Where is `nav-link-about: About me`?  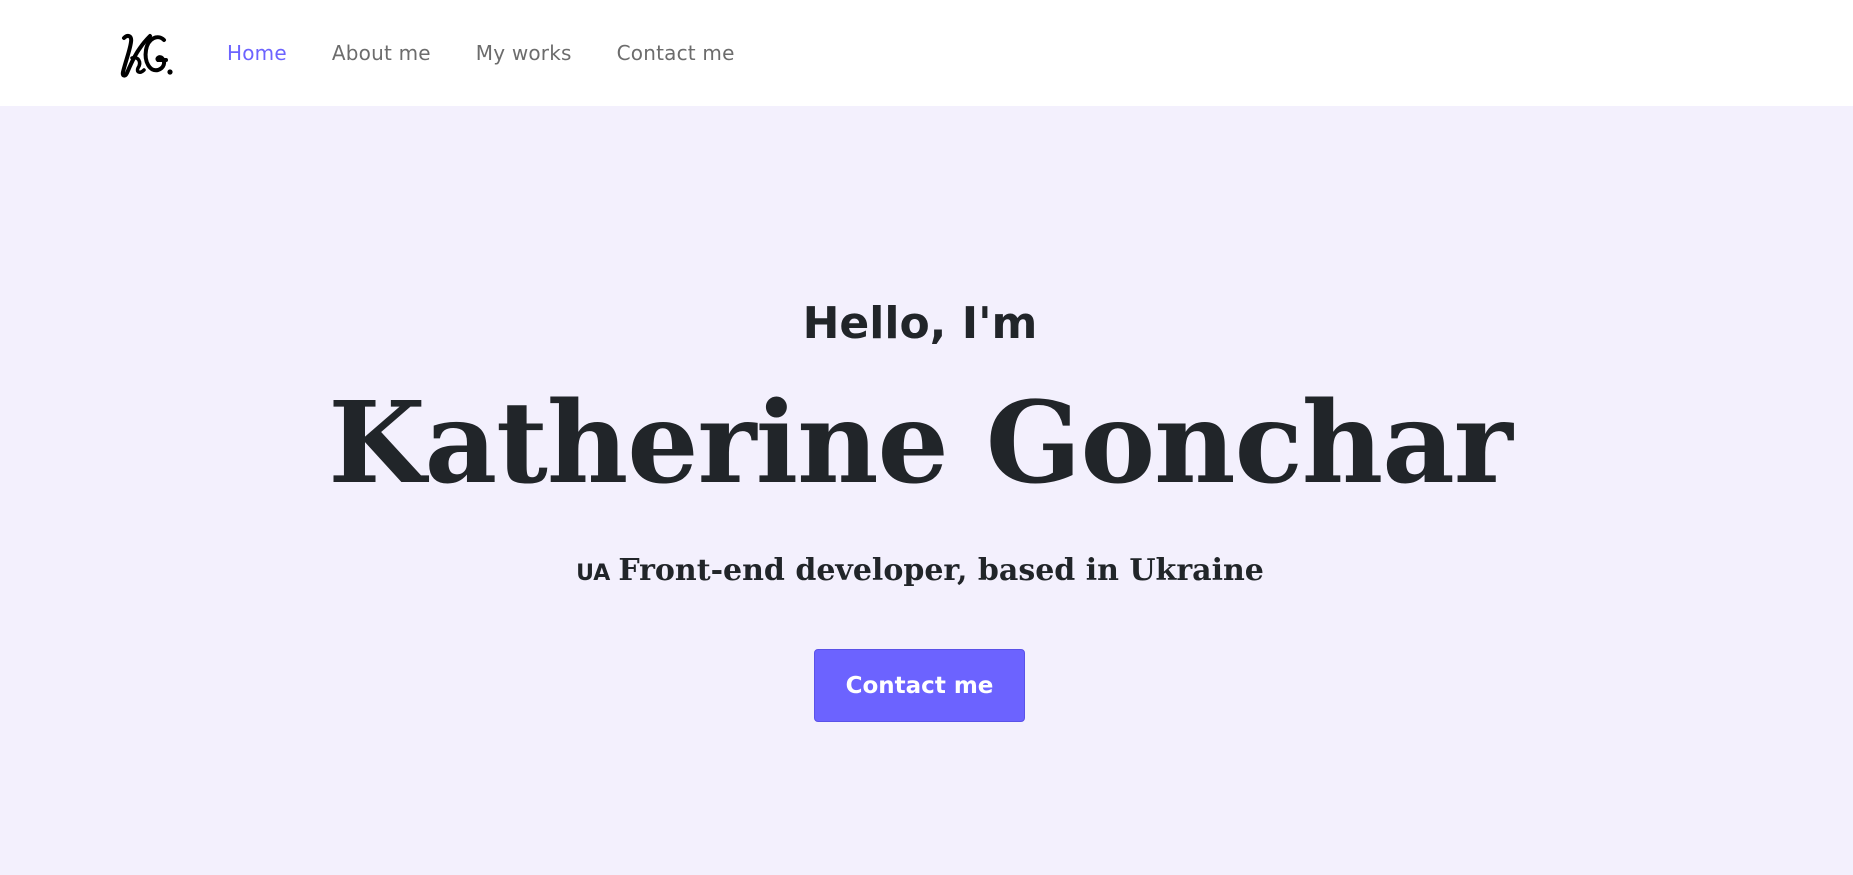
nav-link-about: About me is located at coordinates (381, 53).